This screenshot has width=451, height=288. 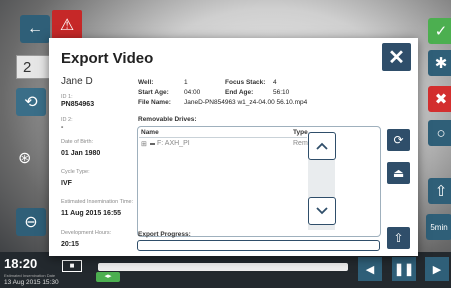 What do you see at coordinates (154, 102) in the screenshot?
I see `file-name-label: File Name:` at bounding box center [154, 102].